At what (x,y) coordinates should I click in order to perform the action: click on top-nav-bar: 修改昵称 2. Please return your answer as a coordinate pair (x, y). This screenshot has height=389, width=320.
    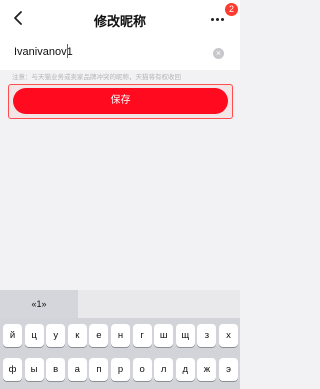
    Looking at the image, I should click on (120, 19).